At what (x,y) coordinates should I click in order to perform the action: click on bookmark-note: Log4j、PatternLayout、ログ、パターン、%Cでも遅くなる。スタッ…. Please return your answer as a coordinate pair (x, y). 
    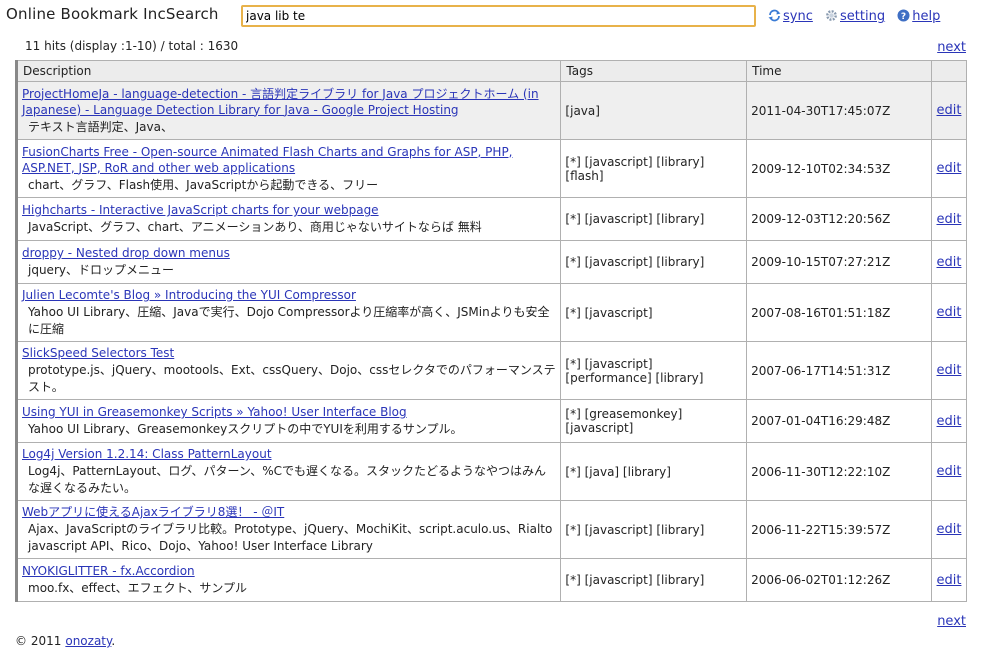
    Looking at the image, I should click on (287, 479).